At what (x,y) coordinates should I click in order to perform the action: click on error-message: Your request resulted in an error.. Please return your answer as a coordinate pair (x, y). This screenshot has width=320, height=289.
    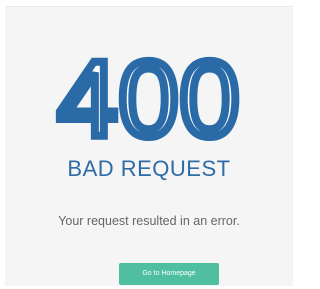
    Looking at the image, I should click on (149, 221).